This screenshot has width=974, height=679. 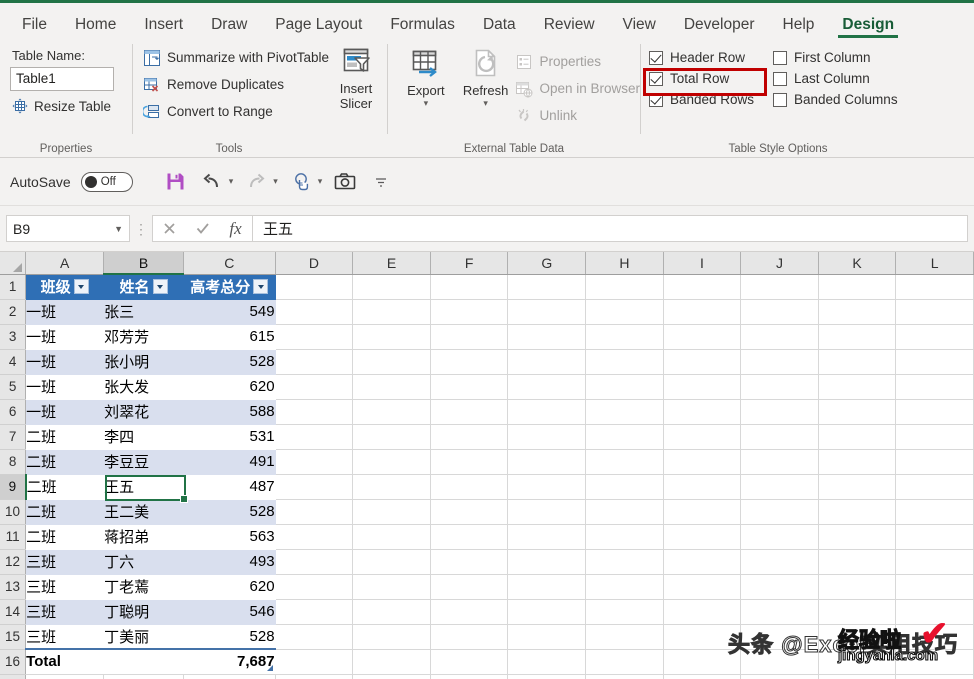 I want to click on cell-B2: 张三, so click(x=144, y=312).